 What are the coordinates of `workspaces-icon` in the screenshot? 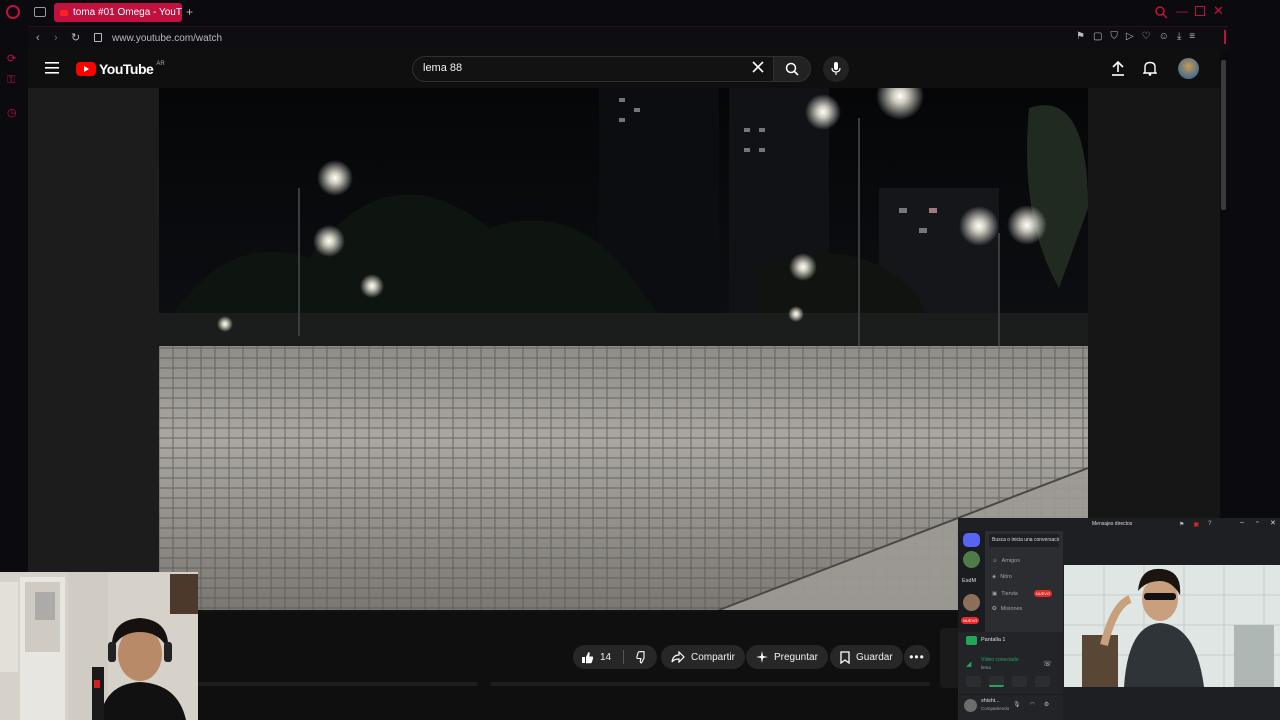 It's located at (40, 12).